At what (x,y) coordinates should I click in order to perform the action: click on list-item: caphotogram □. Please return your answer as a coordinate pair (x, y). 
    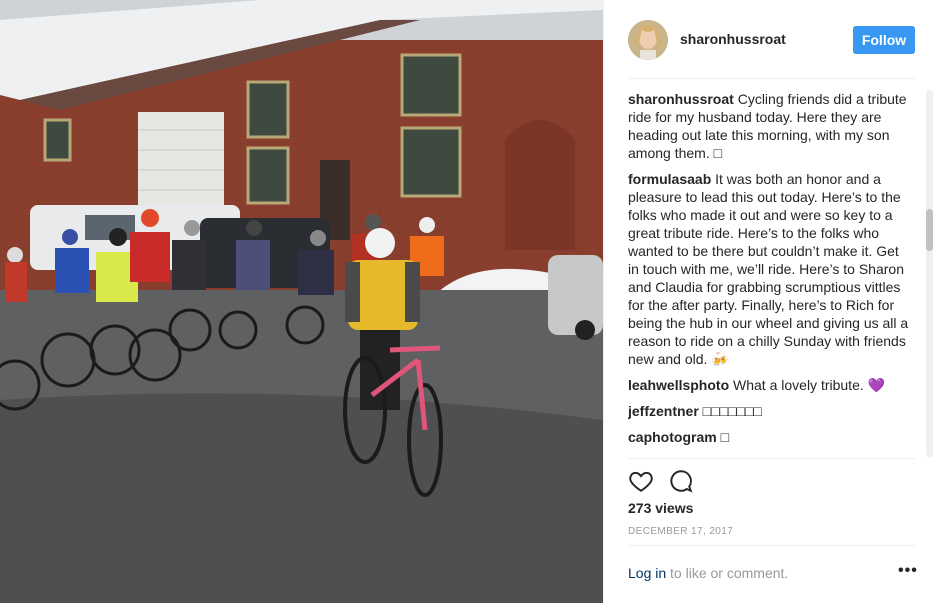
    Looking at the image, I should click on (769, 437).